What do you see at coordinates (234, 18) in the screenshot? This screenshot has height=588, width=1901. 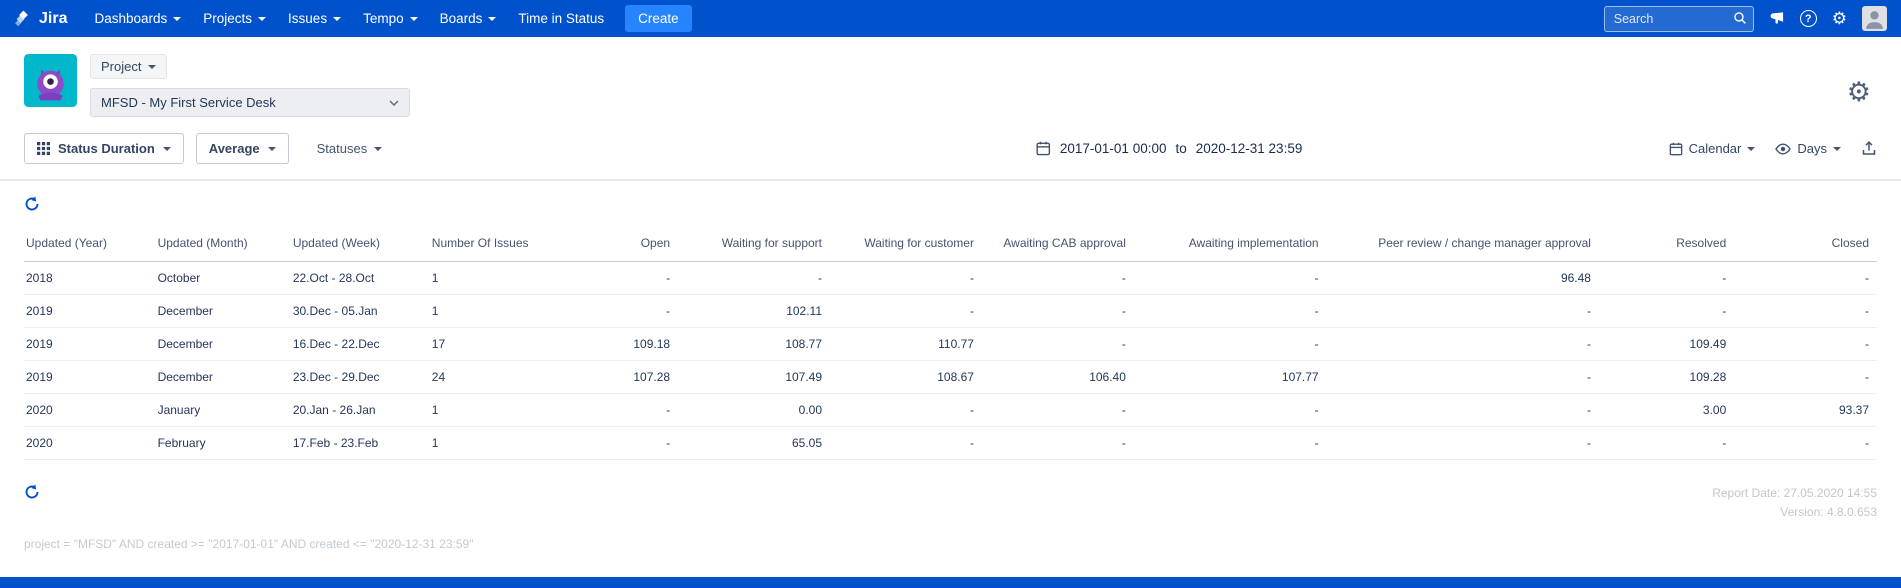 I see `nav-item-projects: Projects` at bounding box center [234, 18].